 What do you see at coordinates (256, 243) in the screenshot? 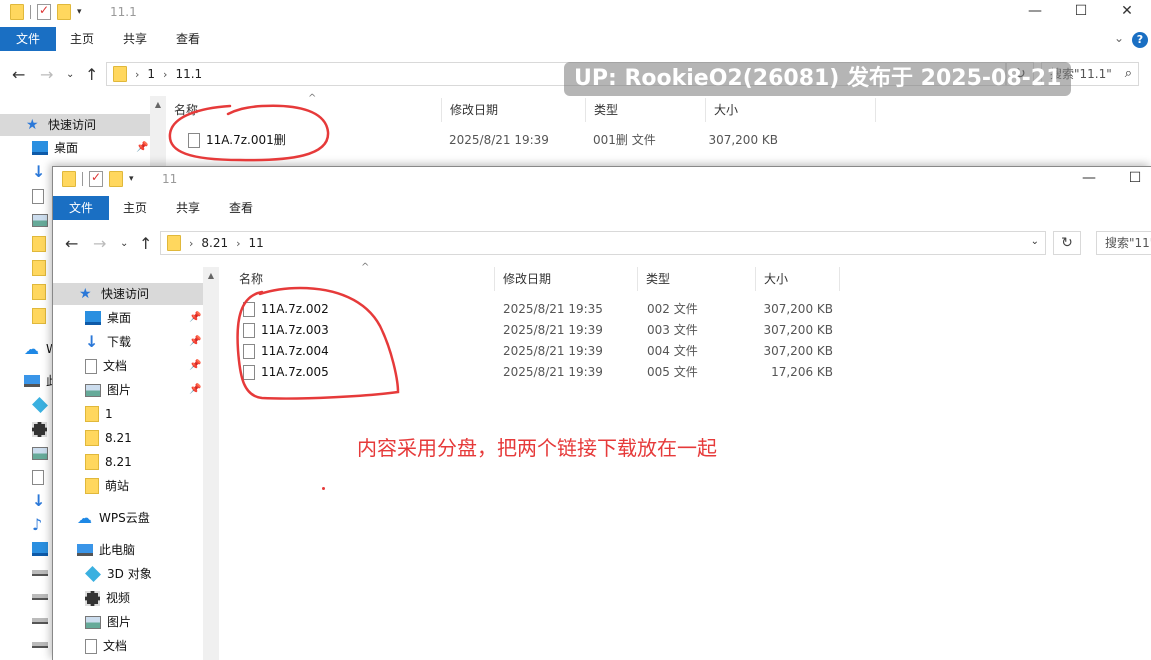
I see `breadcrumb-item: 11` at bounding box center [256, 243].